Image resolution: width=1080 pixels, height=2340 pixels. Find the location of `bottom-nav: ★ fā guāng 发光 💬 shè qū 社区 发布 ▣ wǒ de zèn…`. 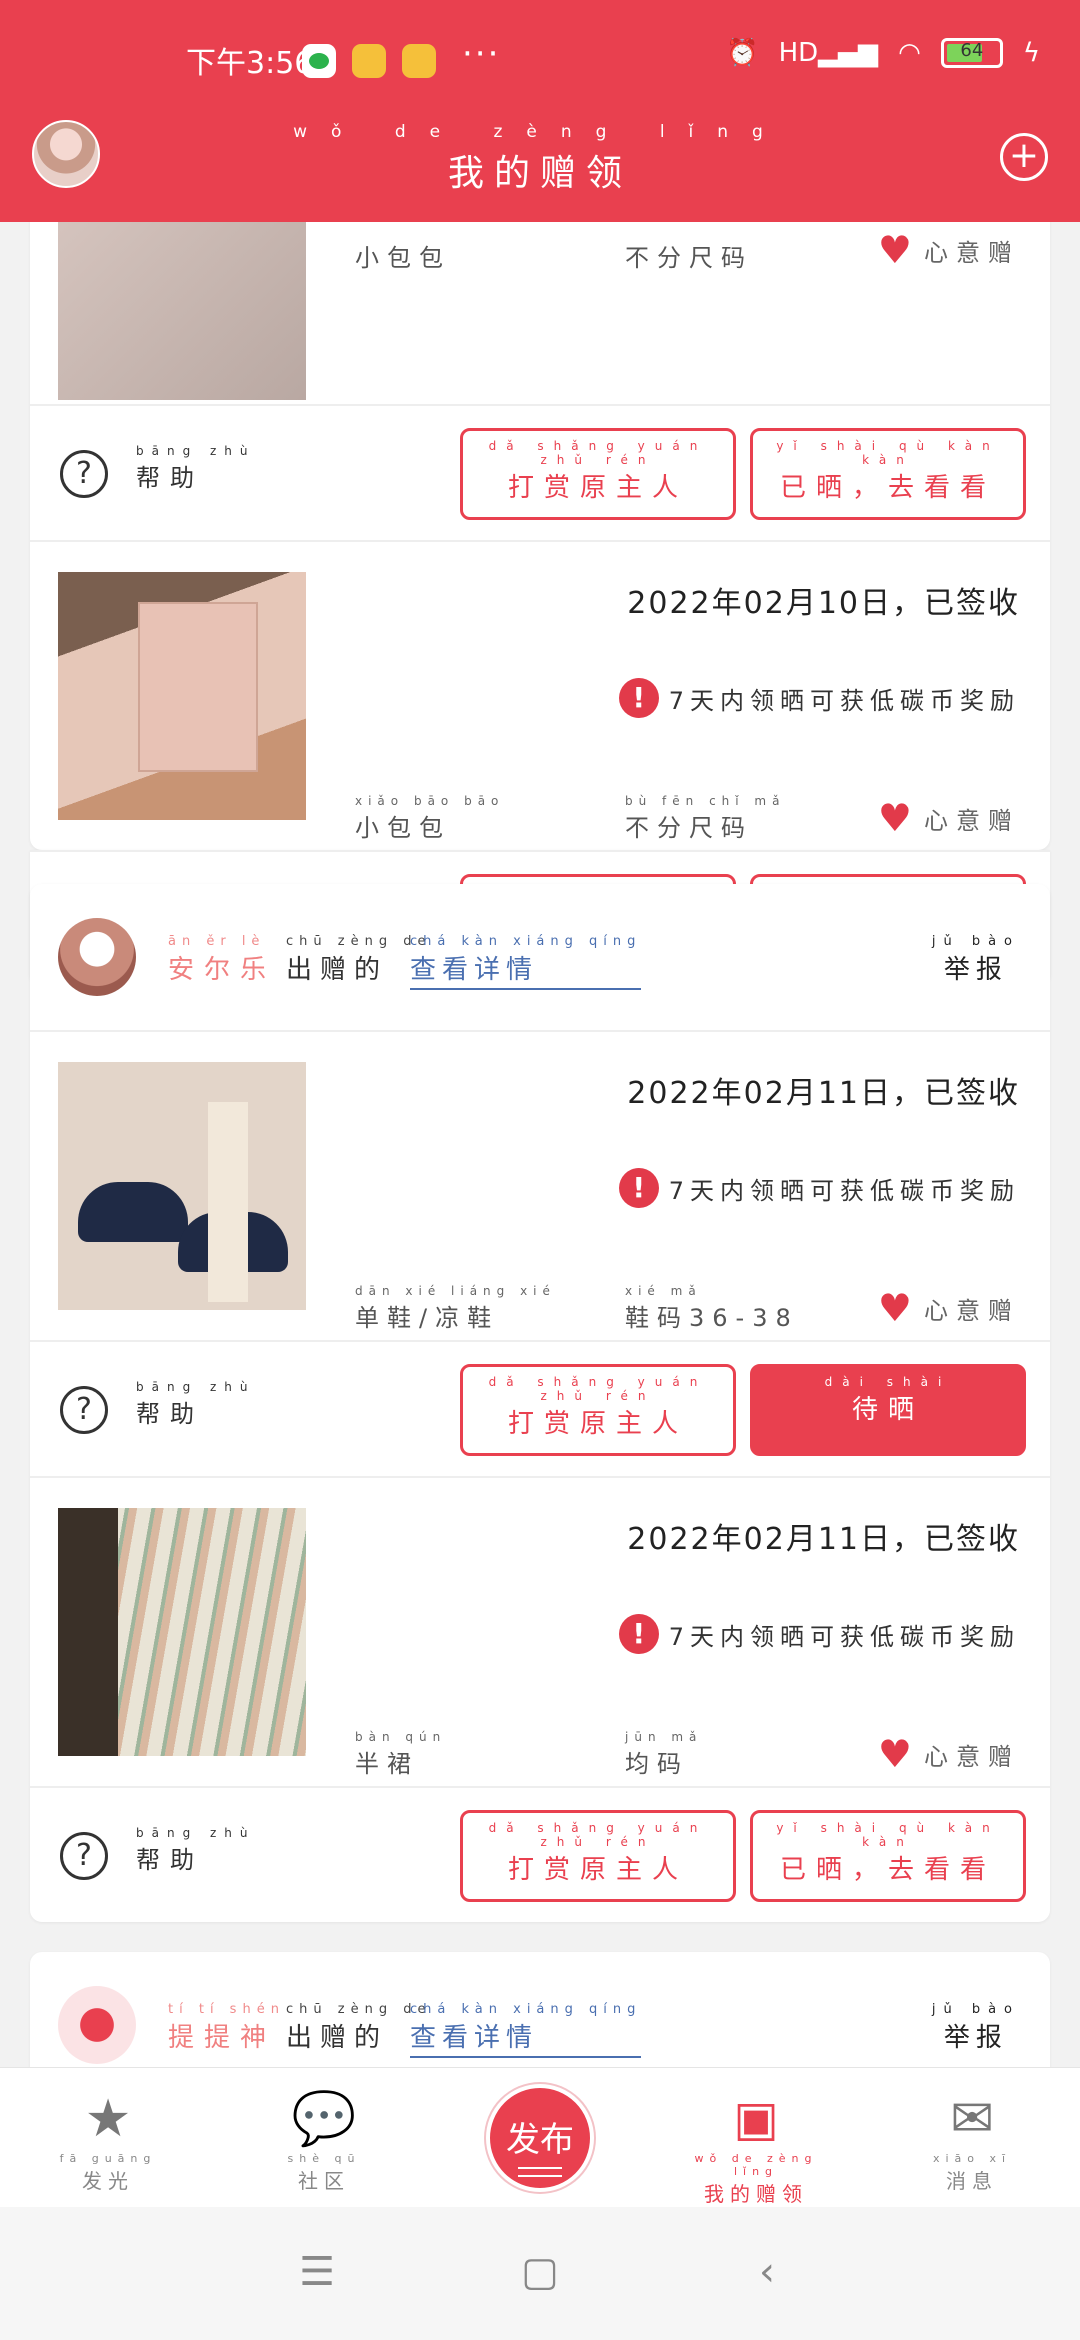

bottom-nav: ★ fā guāng 发光 💬 shè qū 社区 发布 ▣ wǒ de zèn… is located at coordinates (540, 2137).